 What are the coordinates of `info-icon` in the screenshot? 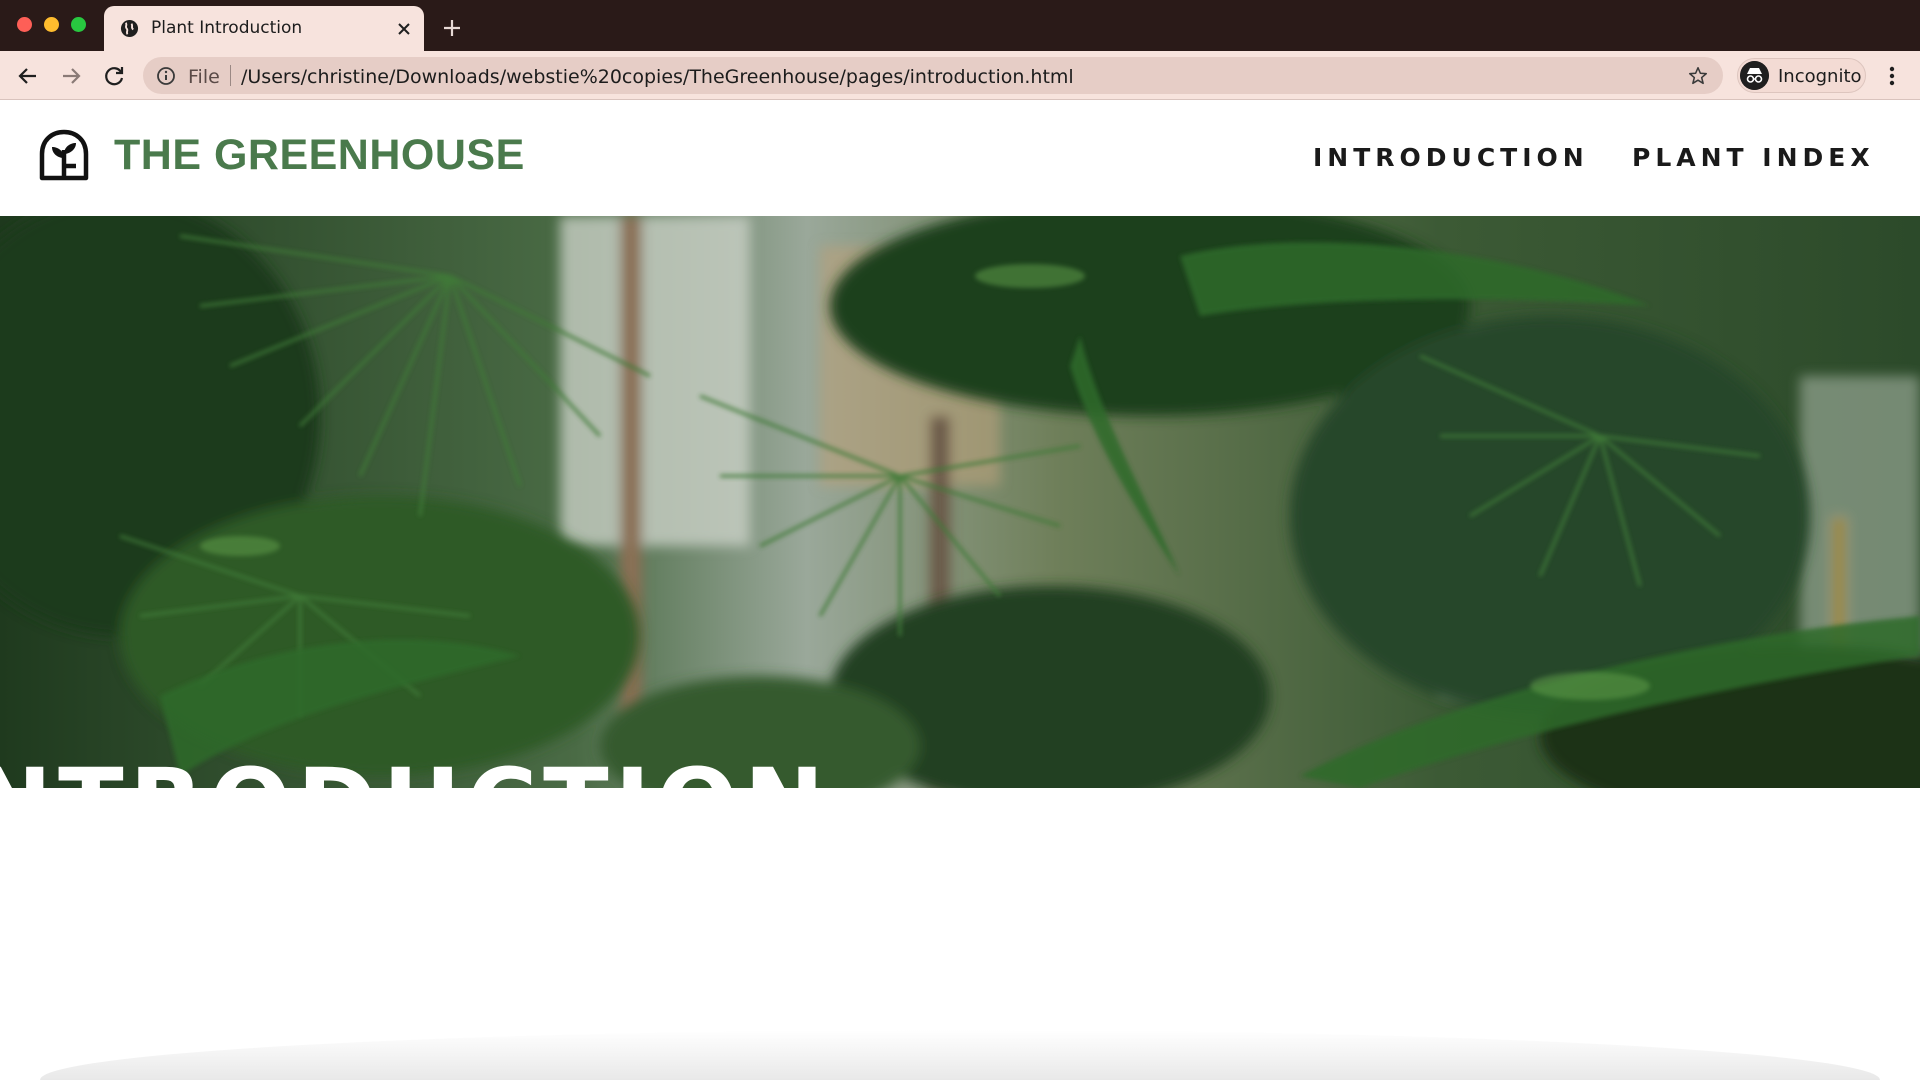 It's located at (166, 76).